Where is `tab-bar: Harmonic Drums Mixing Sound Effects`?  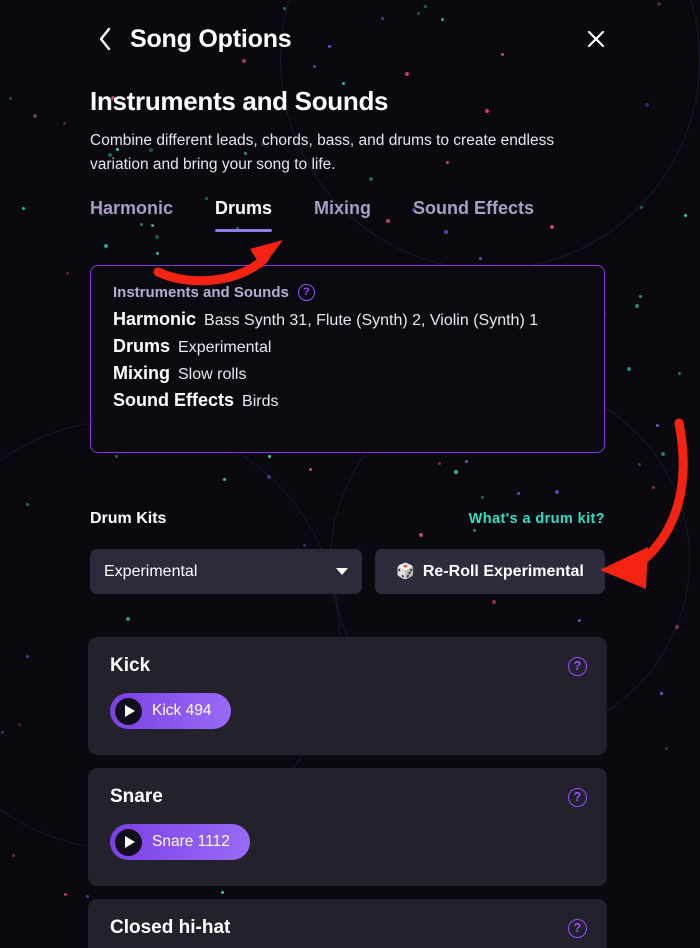
tab-bar: Harmonic Drums Mixing Sound Effects is located at coordinates (312, 215).